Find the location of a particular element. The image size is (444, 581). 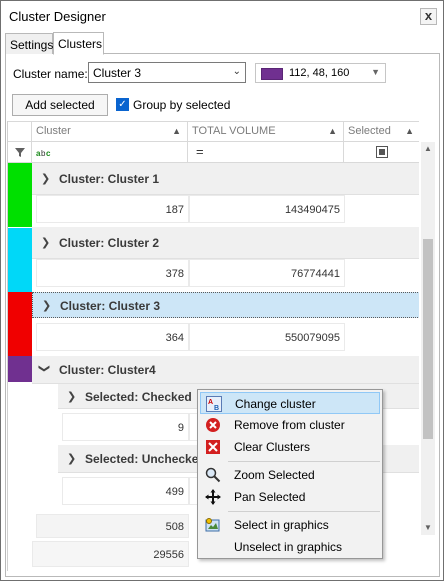

menu-item-label: Pan Selected is located at coordinates (270, 497).